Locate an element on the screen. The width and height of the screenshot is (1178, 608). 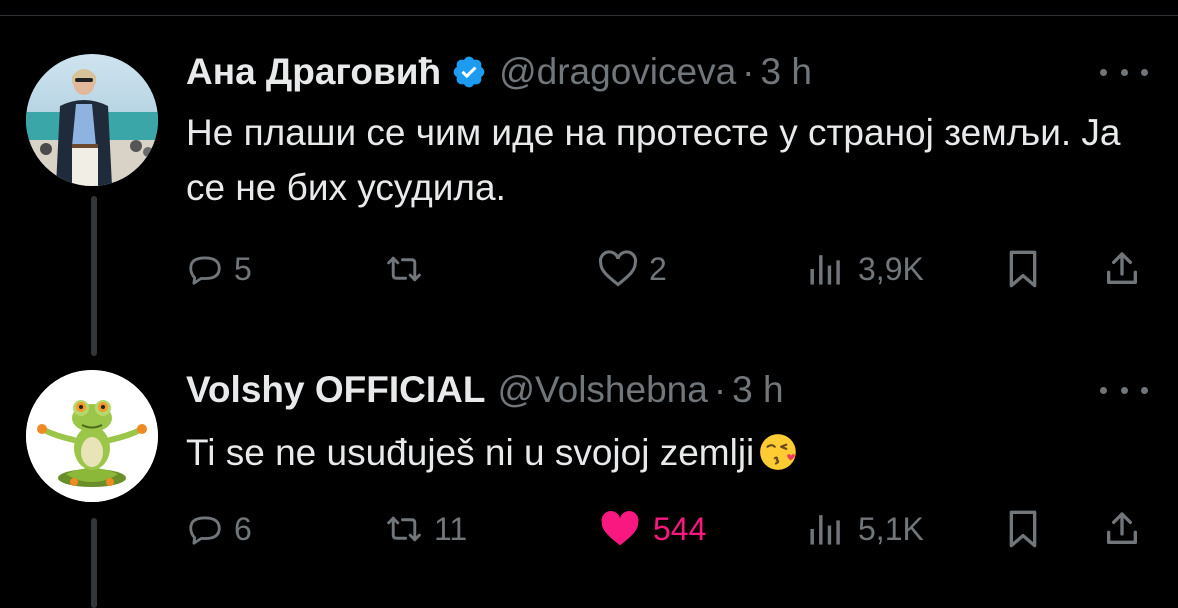
handle: @dragoviceva is located at coordinates (617, 72).